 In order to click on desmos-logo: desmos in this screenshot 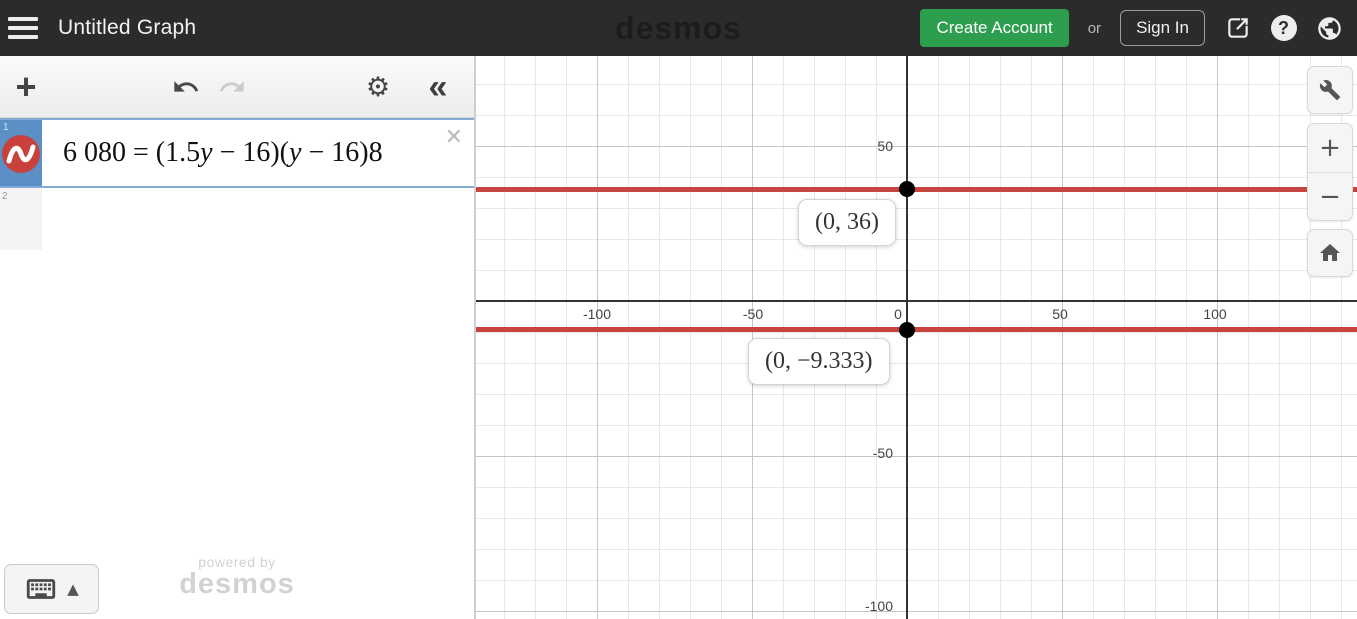, I will do `click(678, 27)`.